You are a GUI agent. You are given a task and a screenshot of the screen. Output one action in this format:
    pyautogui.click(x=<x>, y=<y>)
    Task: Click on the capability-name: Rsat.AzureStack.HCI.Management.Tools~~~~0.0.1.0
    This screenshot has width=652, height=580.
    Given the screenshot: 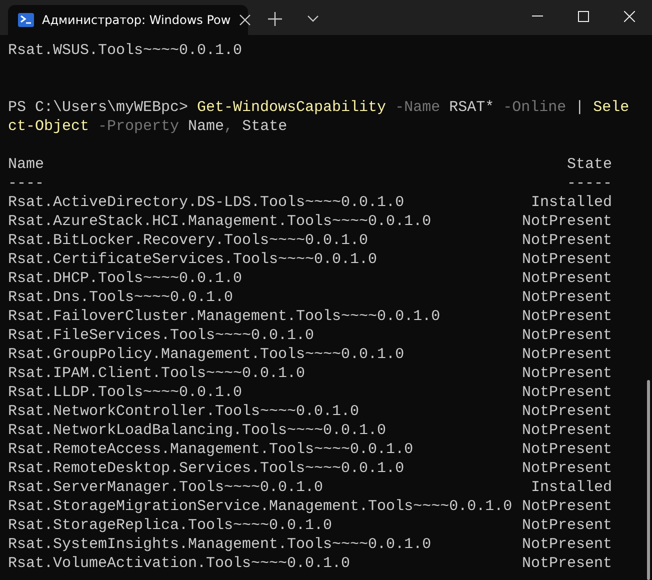 What is the action you would take?
    pyautogui.click(x=220, y=221)
    